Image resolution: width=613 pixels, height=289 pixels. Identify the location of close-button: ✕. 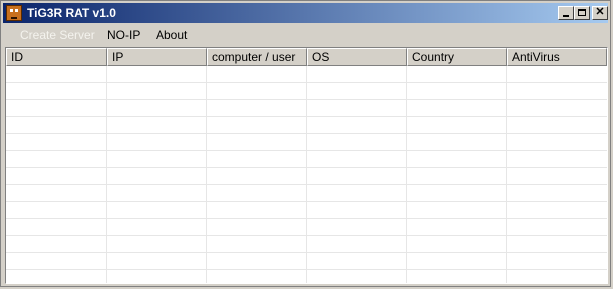
(600, 13).